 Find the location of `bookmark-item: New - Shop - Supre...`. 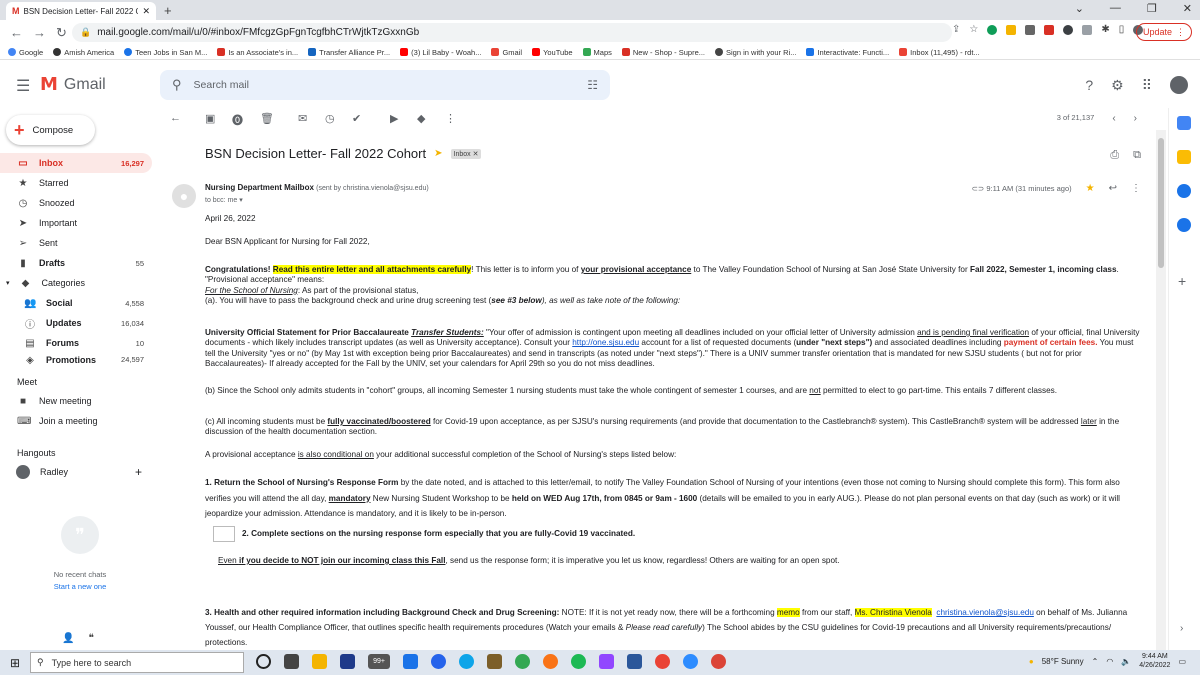

bookmark-item: New - Shop - Supre... is located at coordinates (663, 52).